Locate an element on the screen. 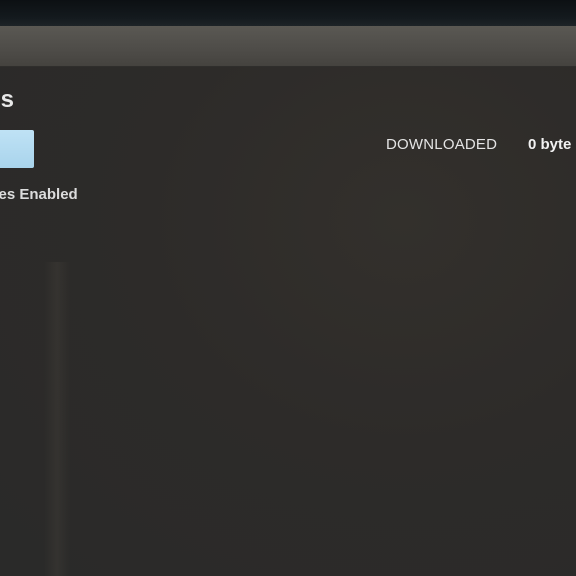  panel-divider is located at coordinates (57, 419).